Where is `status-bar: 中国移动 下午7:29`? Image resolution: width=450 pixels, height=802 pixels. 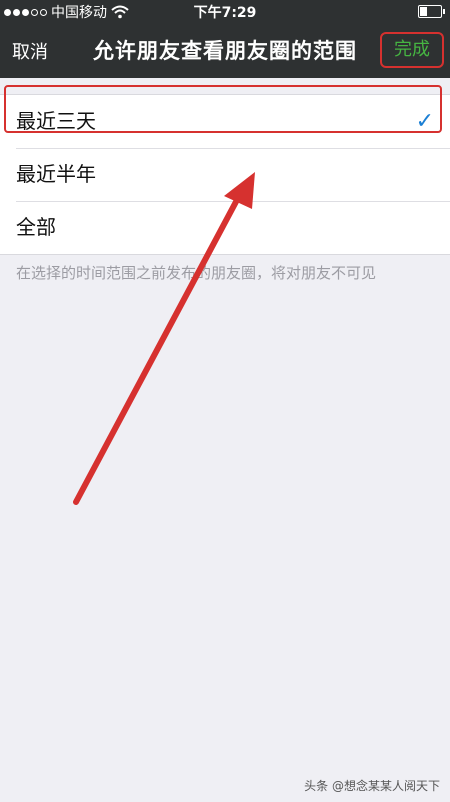
status-bar: 中国移动 下午7:29 is located at coordinates (225, 11).